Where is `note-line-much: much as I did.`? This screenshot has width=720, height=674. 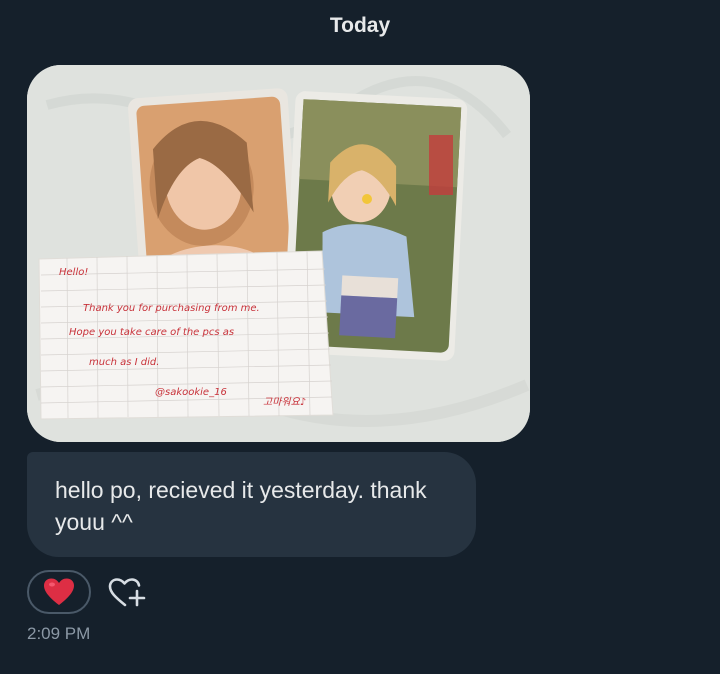
note-line-much: much as I did. is located at coordinates (124, 362).